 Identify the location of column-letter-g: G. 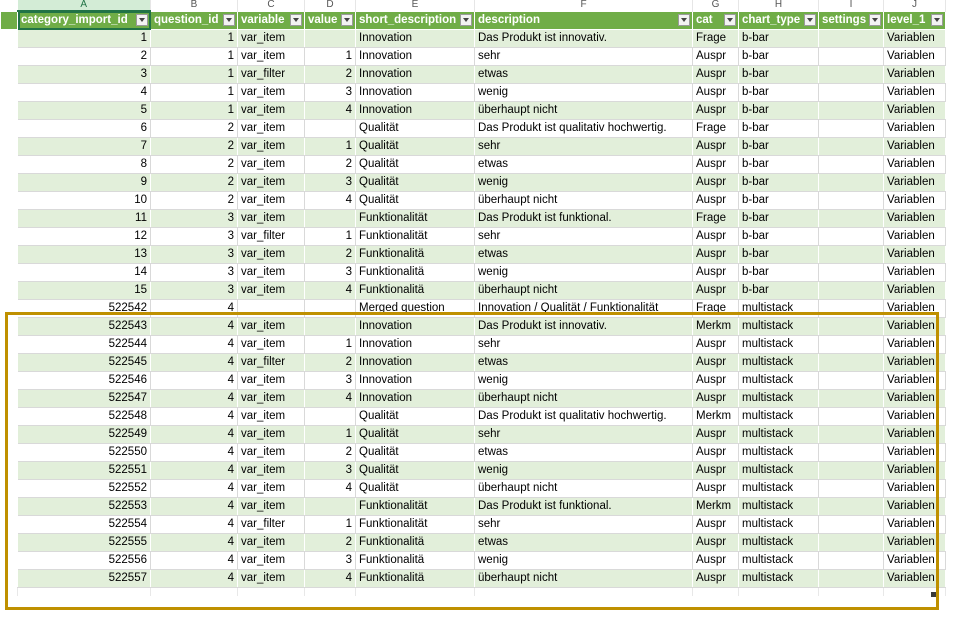
(715, 5).